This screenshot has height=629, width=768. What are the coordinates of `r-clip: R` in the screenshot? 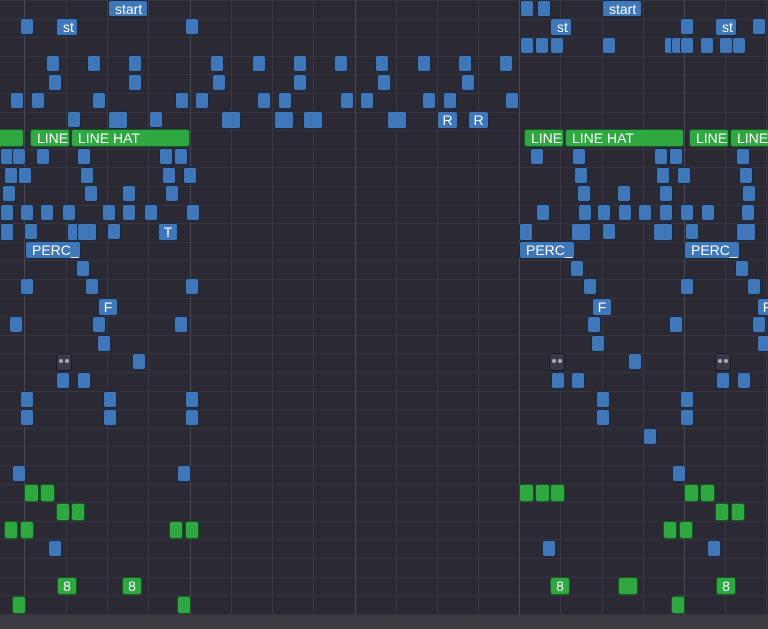 It's located at (447, 120).